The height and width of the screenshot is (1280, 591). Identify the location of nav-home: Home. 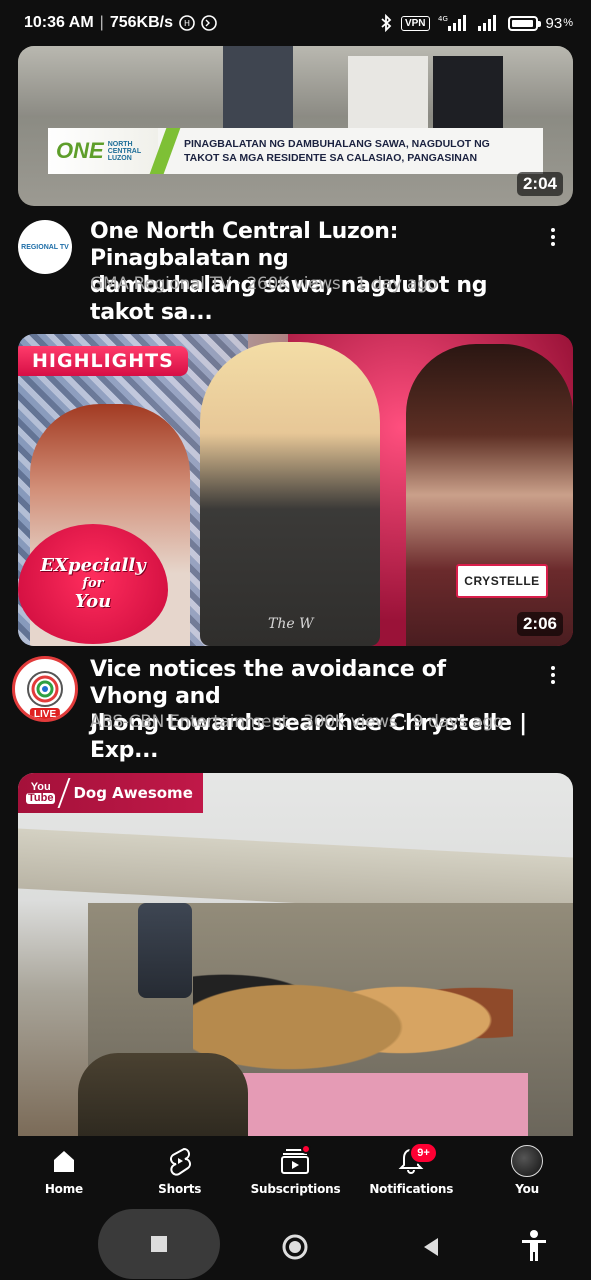
(64, 1171).